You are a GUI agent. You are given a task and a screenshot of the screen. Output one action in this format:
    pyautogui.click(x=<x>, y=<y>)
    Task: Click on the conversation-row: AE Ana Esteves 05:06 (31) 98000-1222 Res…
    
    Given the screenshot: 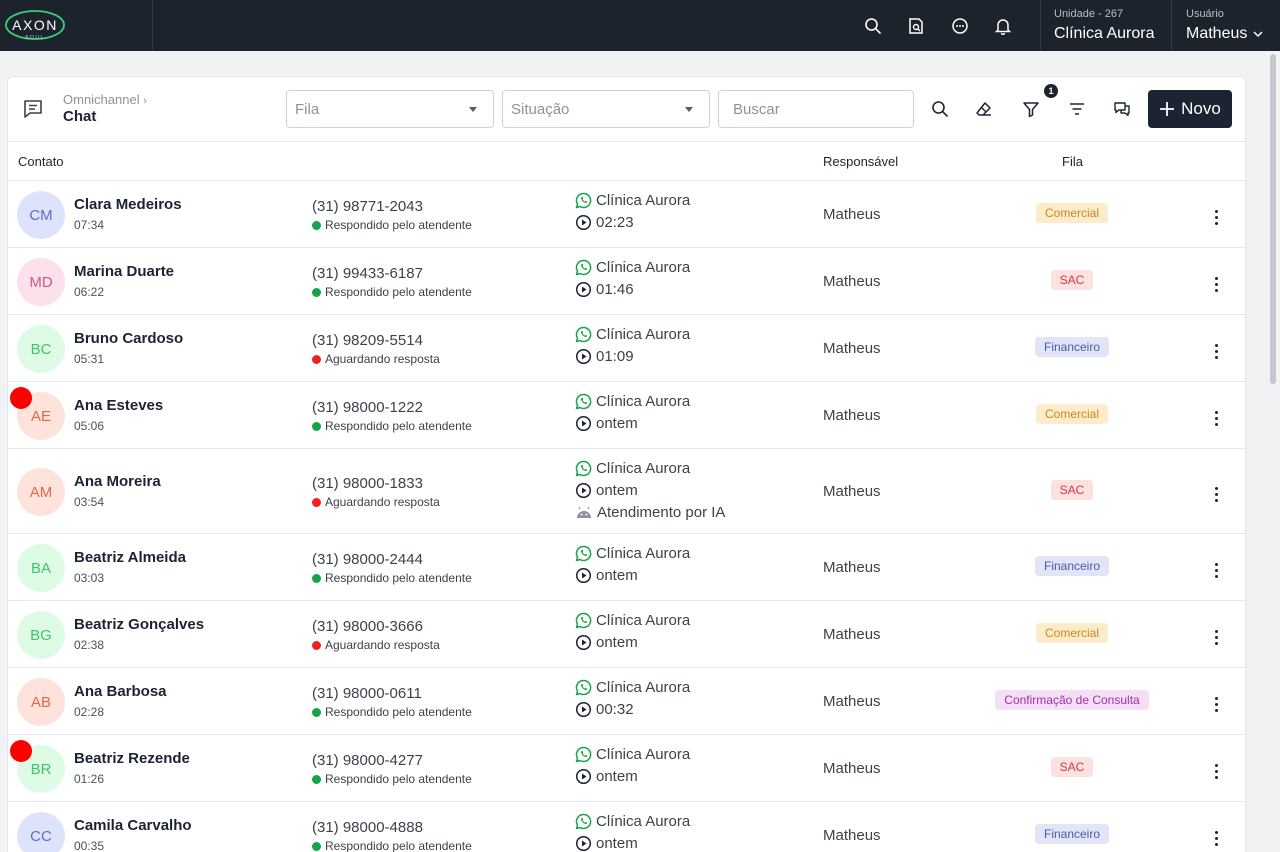 What is the action you would take?
    pyautogui.click(x=626, y=415)
    